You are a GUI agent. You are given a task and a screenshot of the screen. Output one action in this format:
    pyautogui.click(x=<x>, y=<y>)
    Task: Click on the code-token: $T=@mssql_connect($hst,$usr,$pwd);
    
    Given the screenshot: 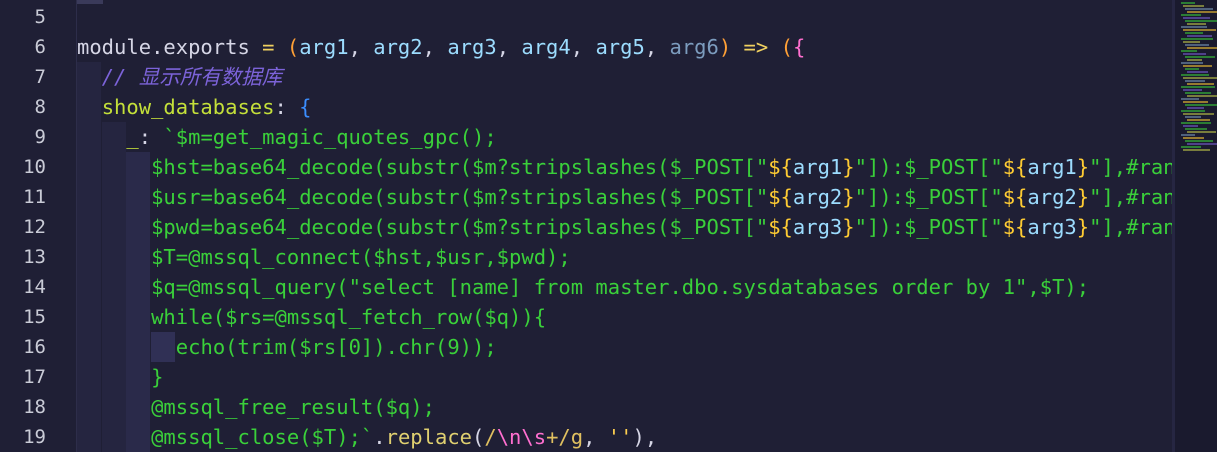 What is the action you would take?
    pyautogui.click(x=361, y=257)
    